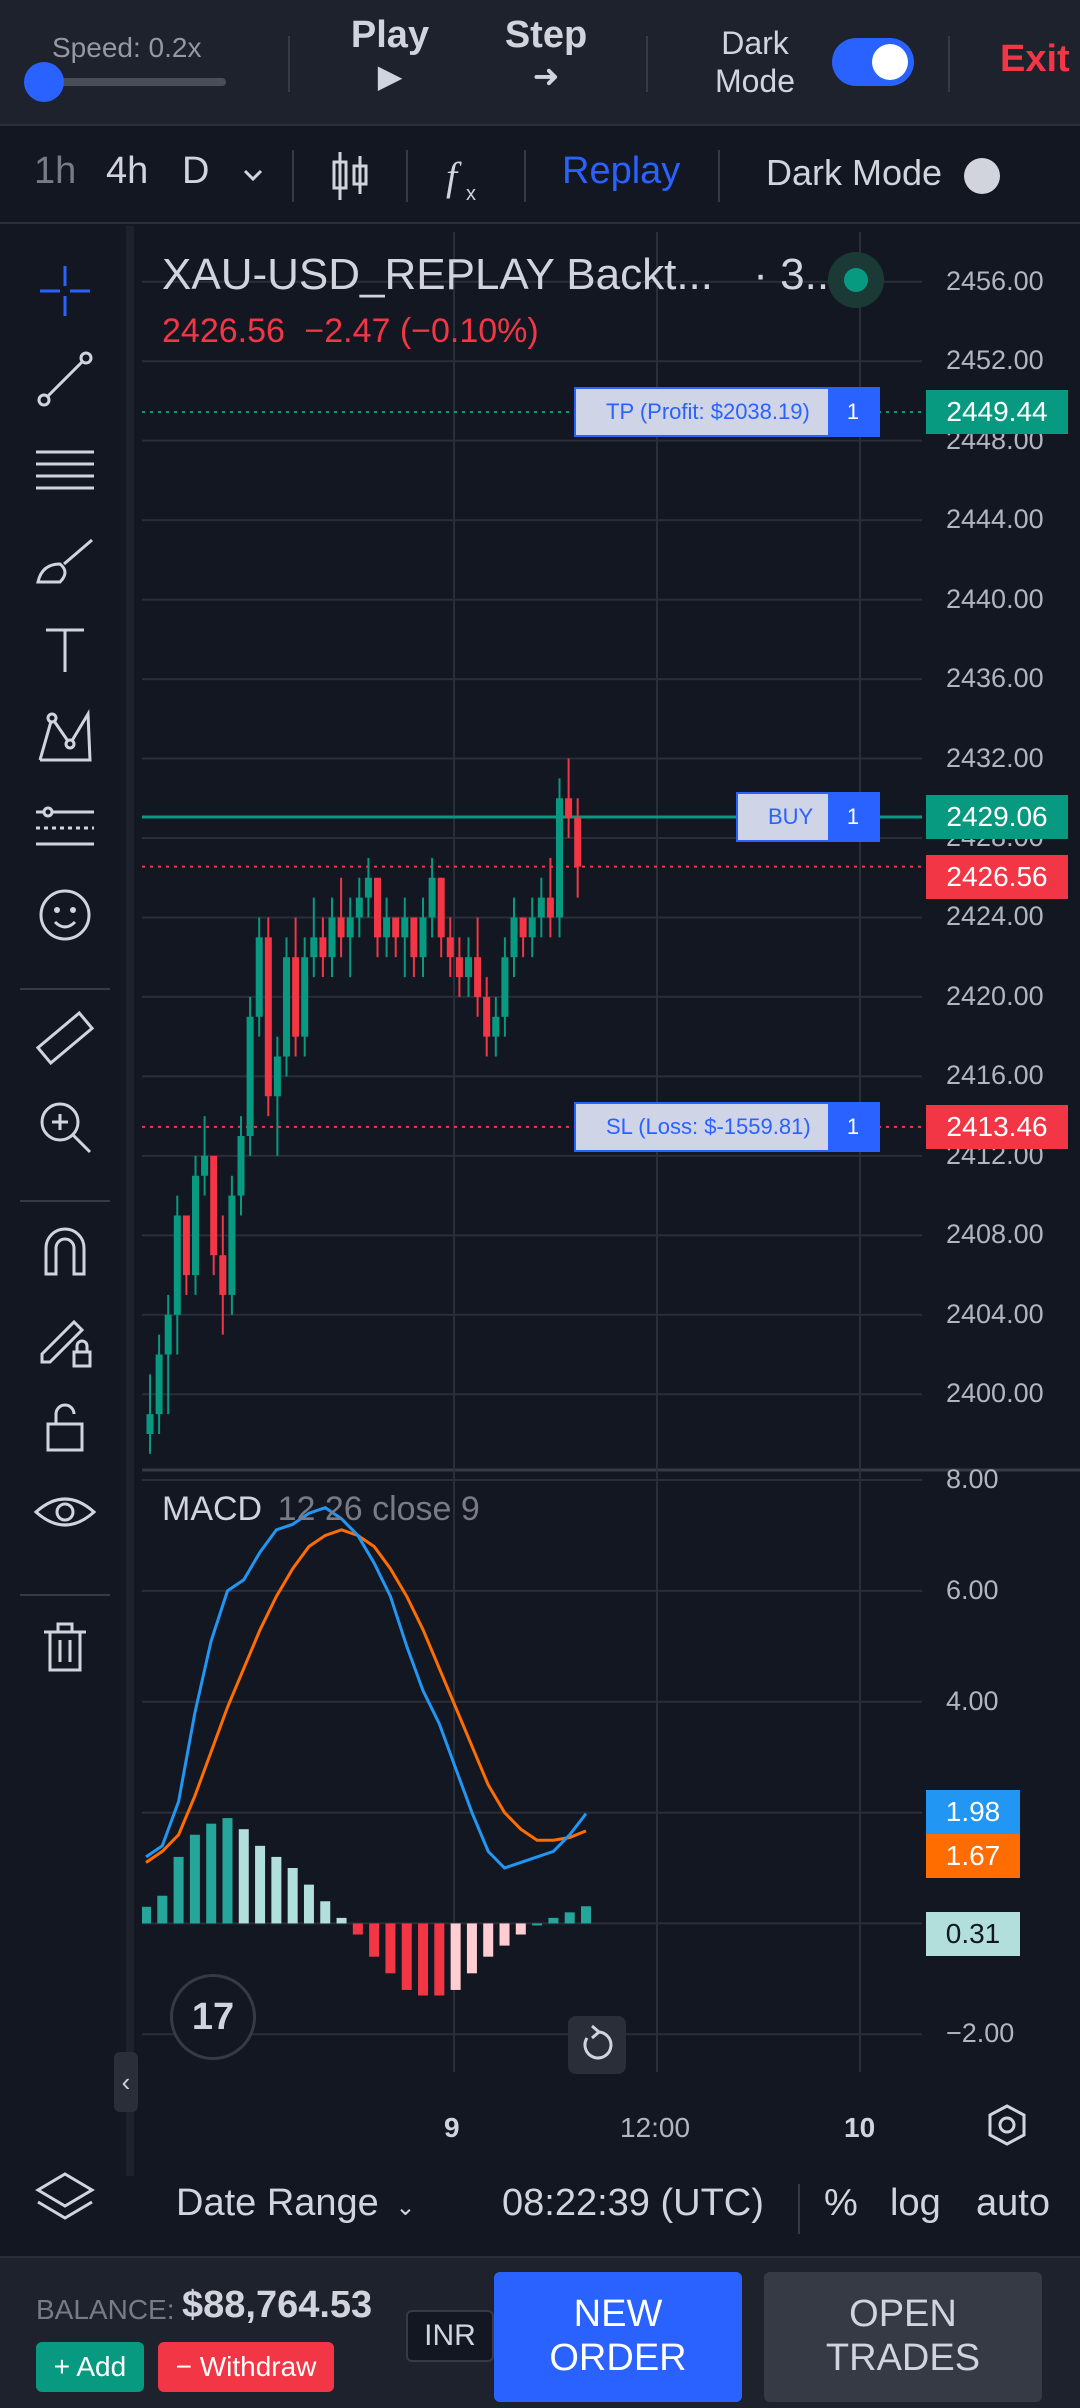 This screenshot has width=1080, height=2408. I want to click on timeframe-4h: 4h, so click(127, 171).